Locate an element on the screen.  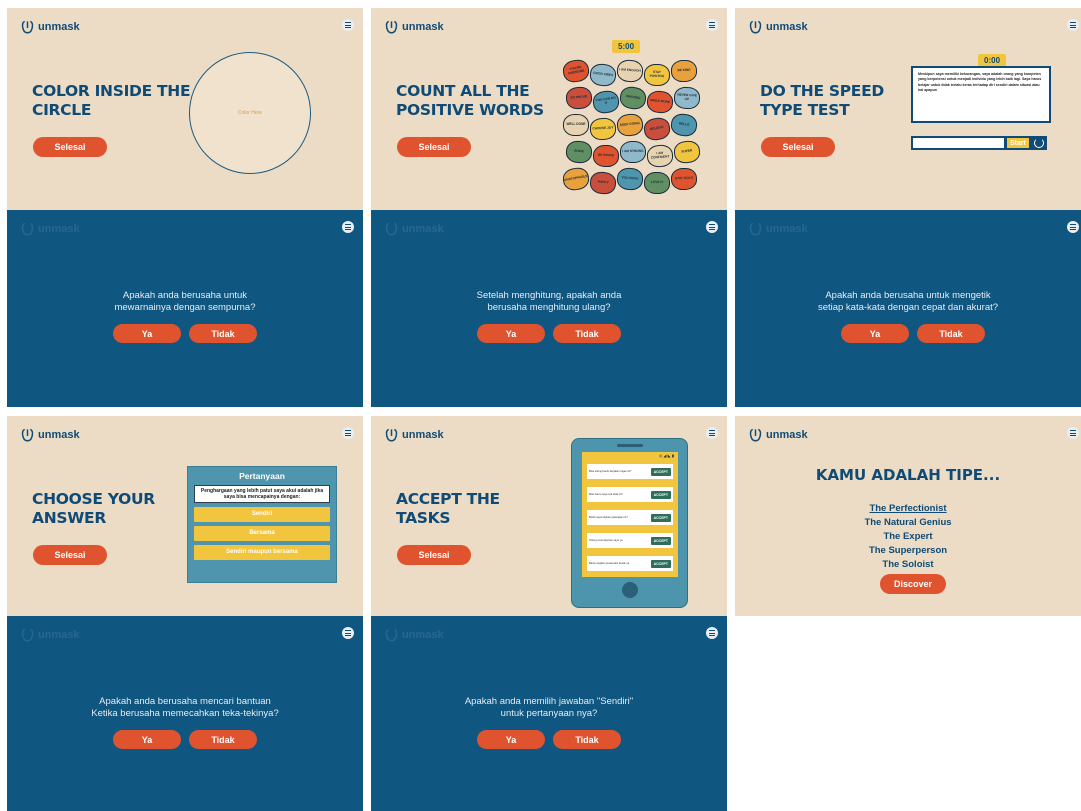
type-link-superperson: The Superperson is located at coordinates (908, 551).